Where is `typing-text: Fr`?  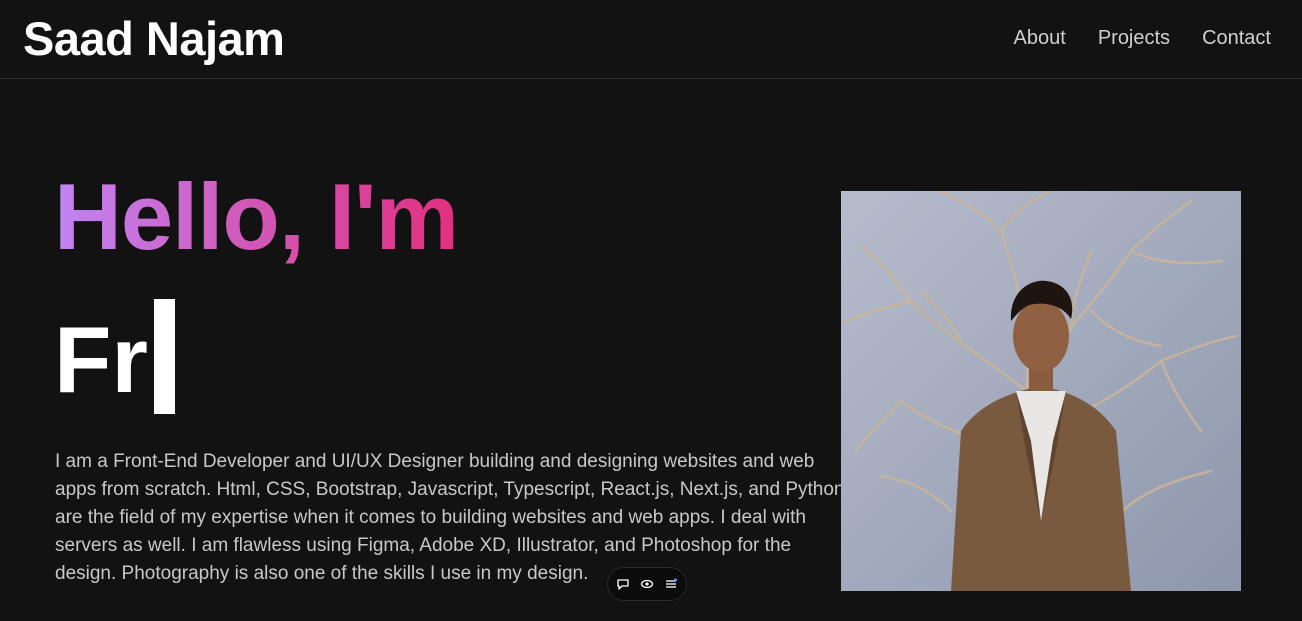
typing-text: Fr is located at coordinates (101, 359).